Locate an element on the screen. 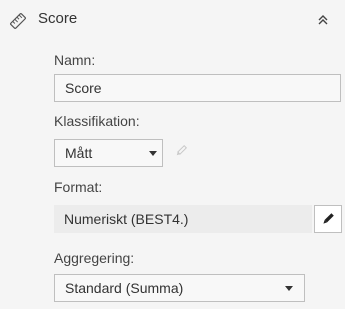  aggregation-select: Standard (Summa) is located at coordinates (179, 288).